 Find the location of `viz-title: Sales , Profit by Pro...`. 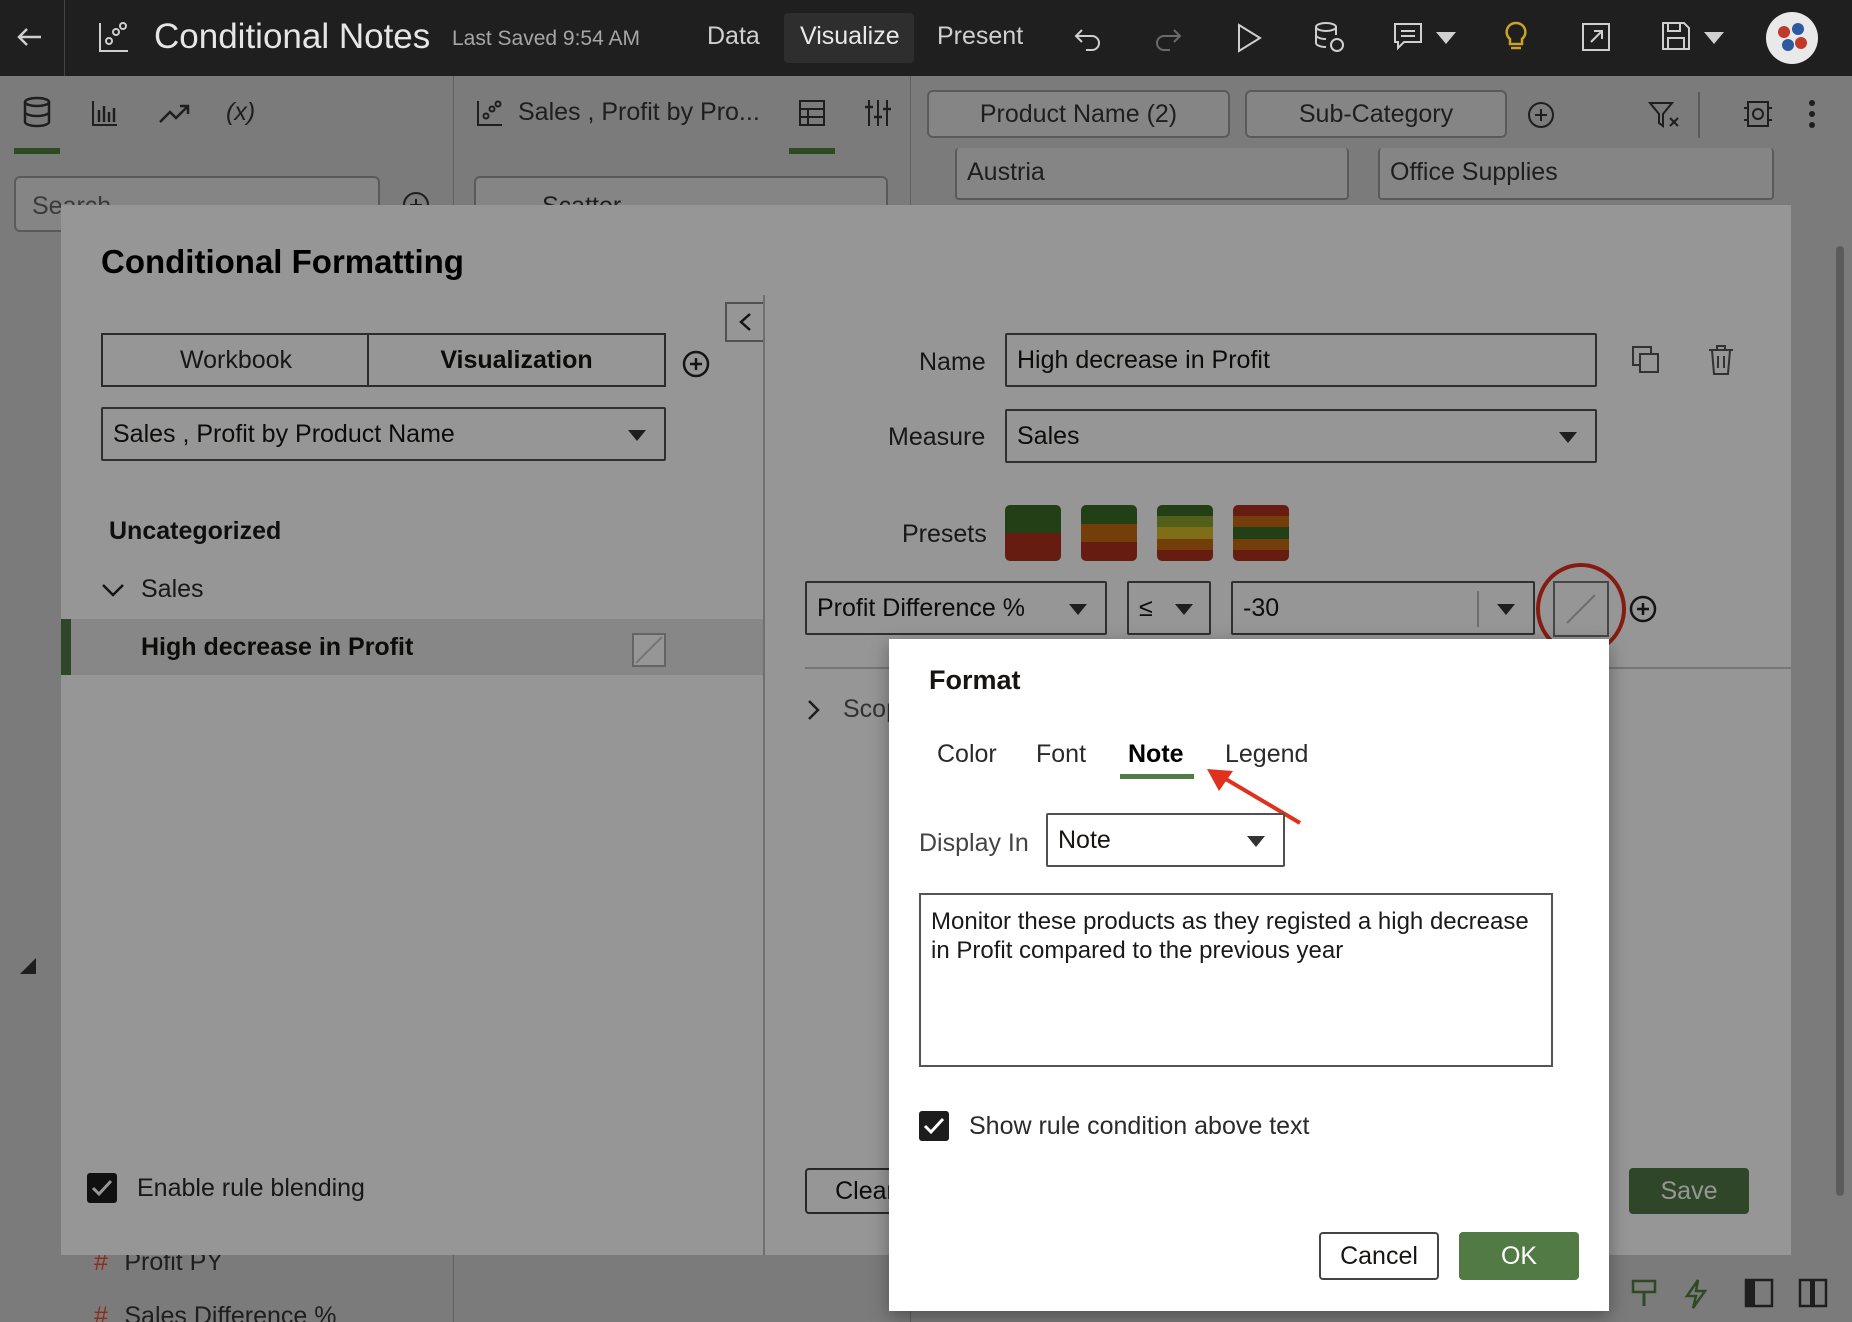

viz-title: Sales , Profit by Pro... is located at coordinates (639, 112).